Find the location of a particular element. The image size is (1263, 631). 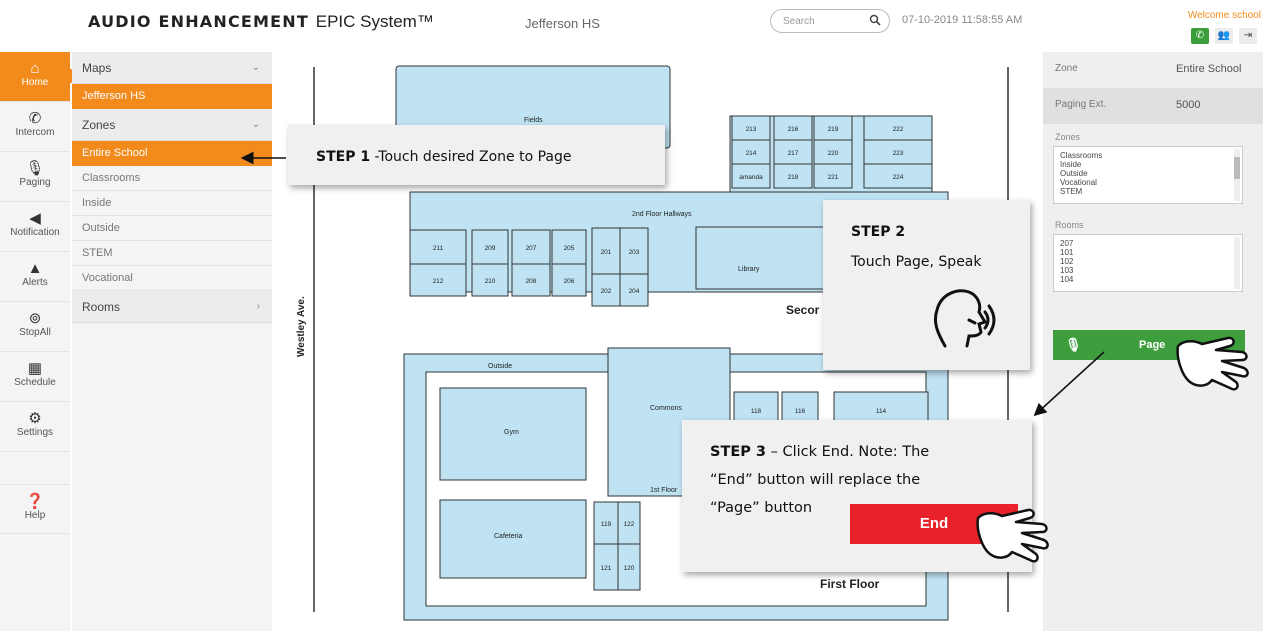

step1-text: -Touch desired Zone to Page is located at coordinates (471, 157).